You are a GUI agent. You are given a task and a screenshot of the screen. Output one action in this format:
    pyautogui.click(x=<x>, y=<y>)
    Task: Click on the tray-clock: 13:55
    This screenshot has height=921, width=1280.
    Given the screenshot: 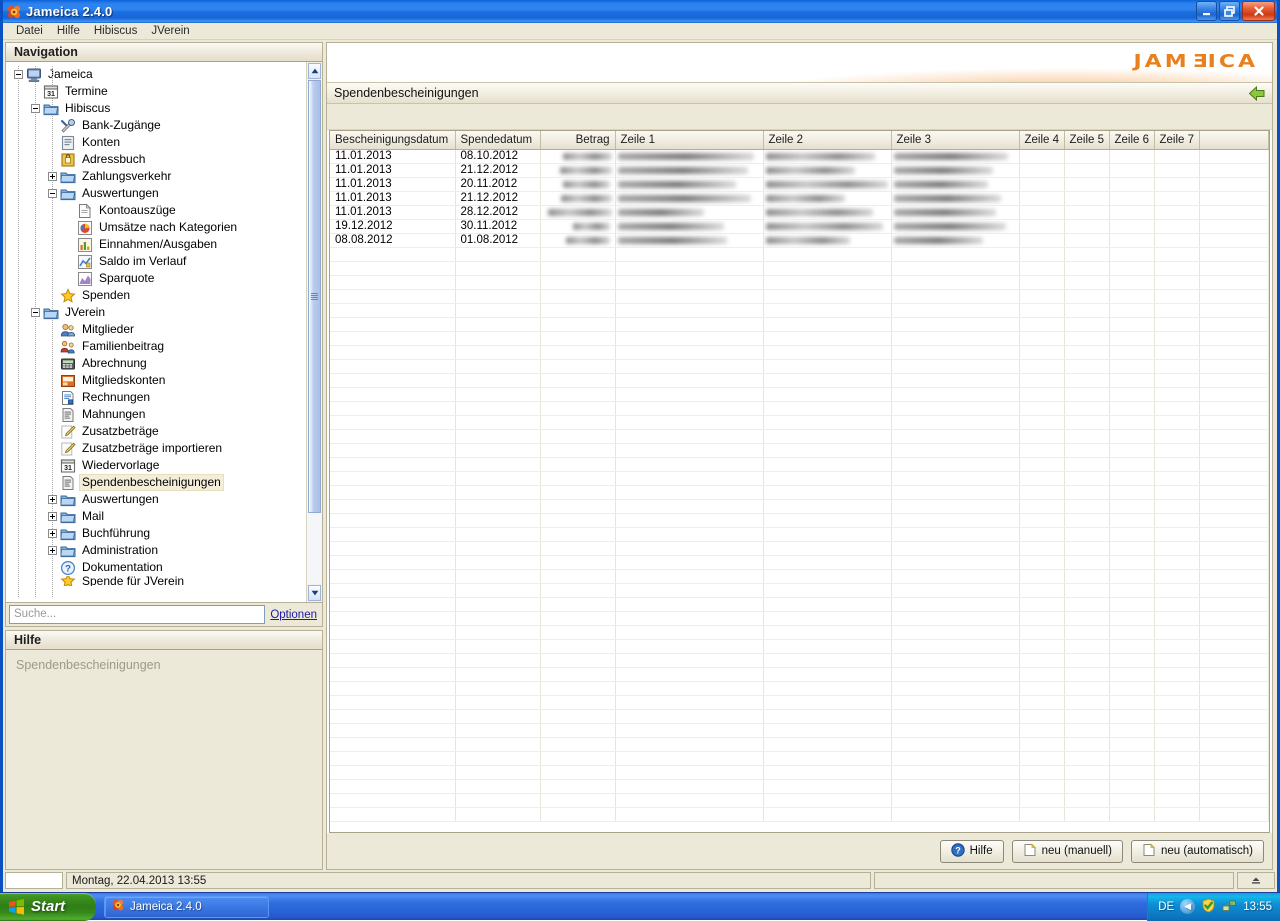 What is the action you would take?
    pyautogui.click(x=1257, y=907)
    